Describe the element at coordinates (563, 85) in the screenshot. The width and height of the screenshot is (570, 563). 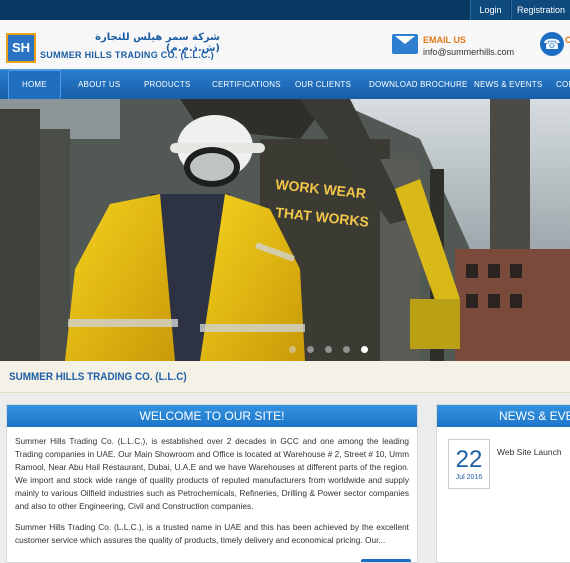
I see `nav-contact: CONT` at that location.